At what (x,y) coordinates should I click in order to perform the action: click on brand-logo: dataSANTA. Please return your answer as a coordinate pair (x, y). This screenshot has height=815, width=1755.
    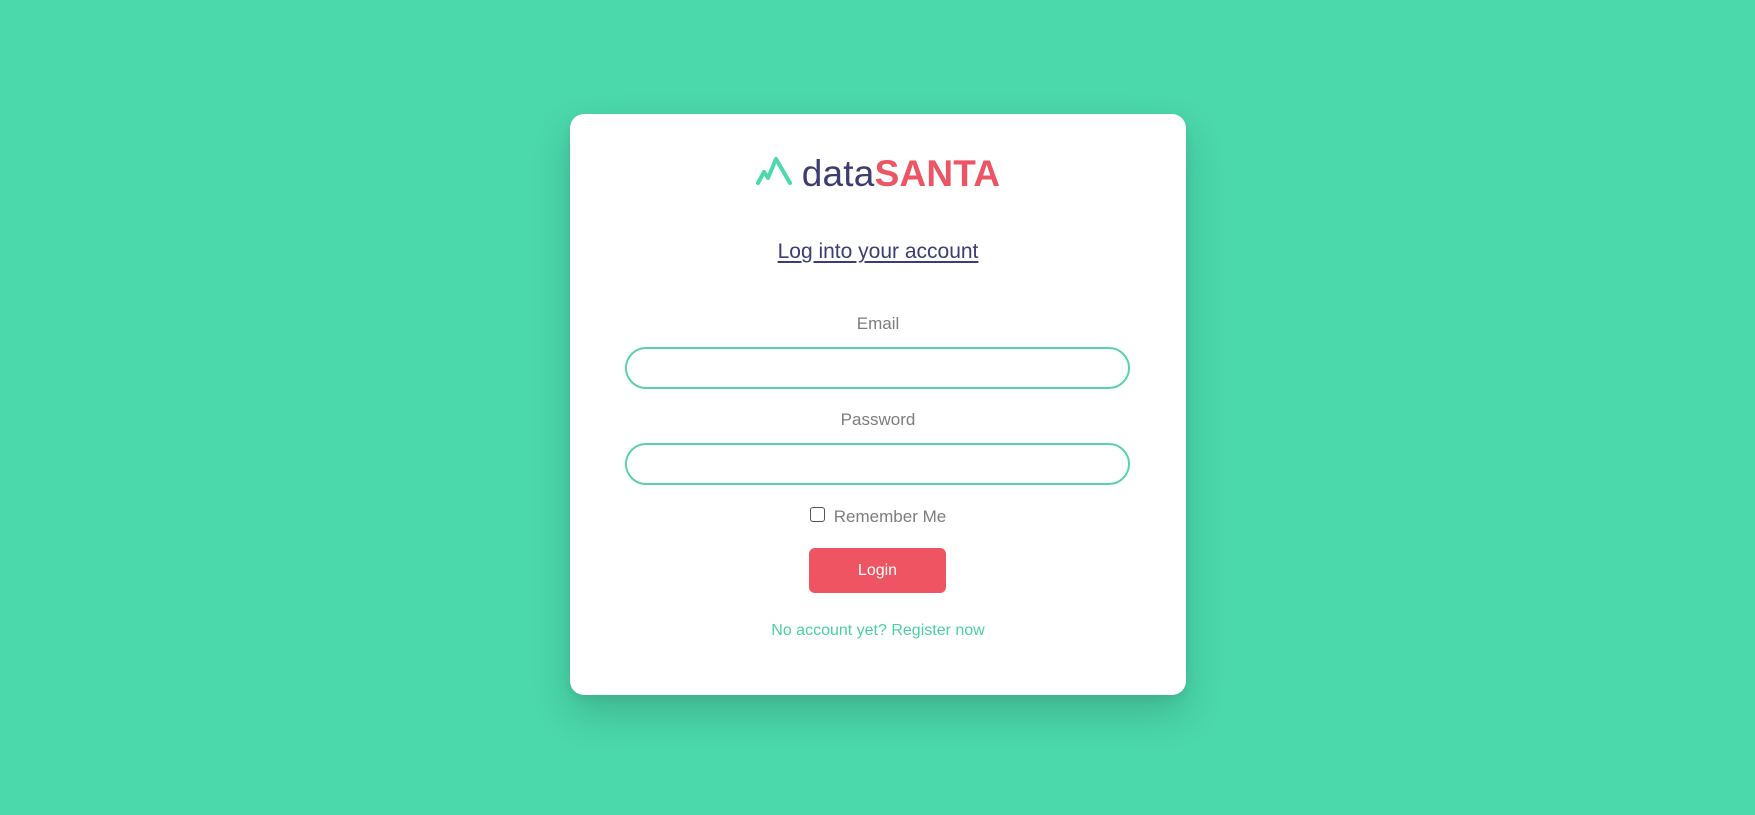
    Looking at the image, I should click on (878, 174).